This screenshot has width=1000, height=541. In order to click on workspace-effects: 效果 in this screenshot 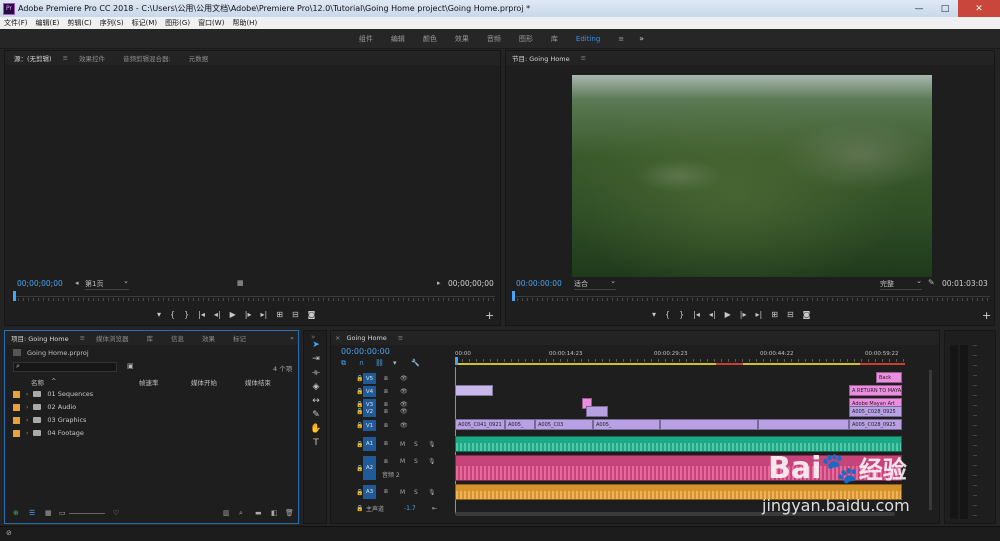, I will do `click(462, 39)`.